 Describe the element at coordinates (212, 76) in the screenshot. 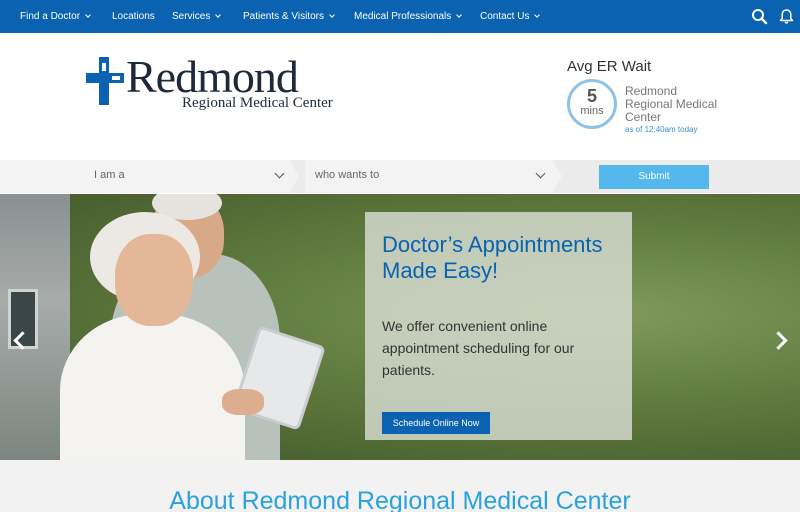

I see `logo-name: Redmond` at that location.